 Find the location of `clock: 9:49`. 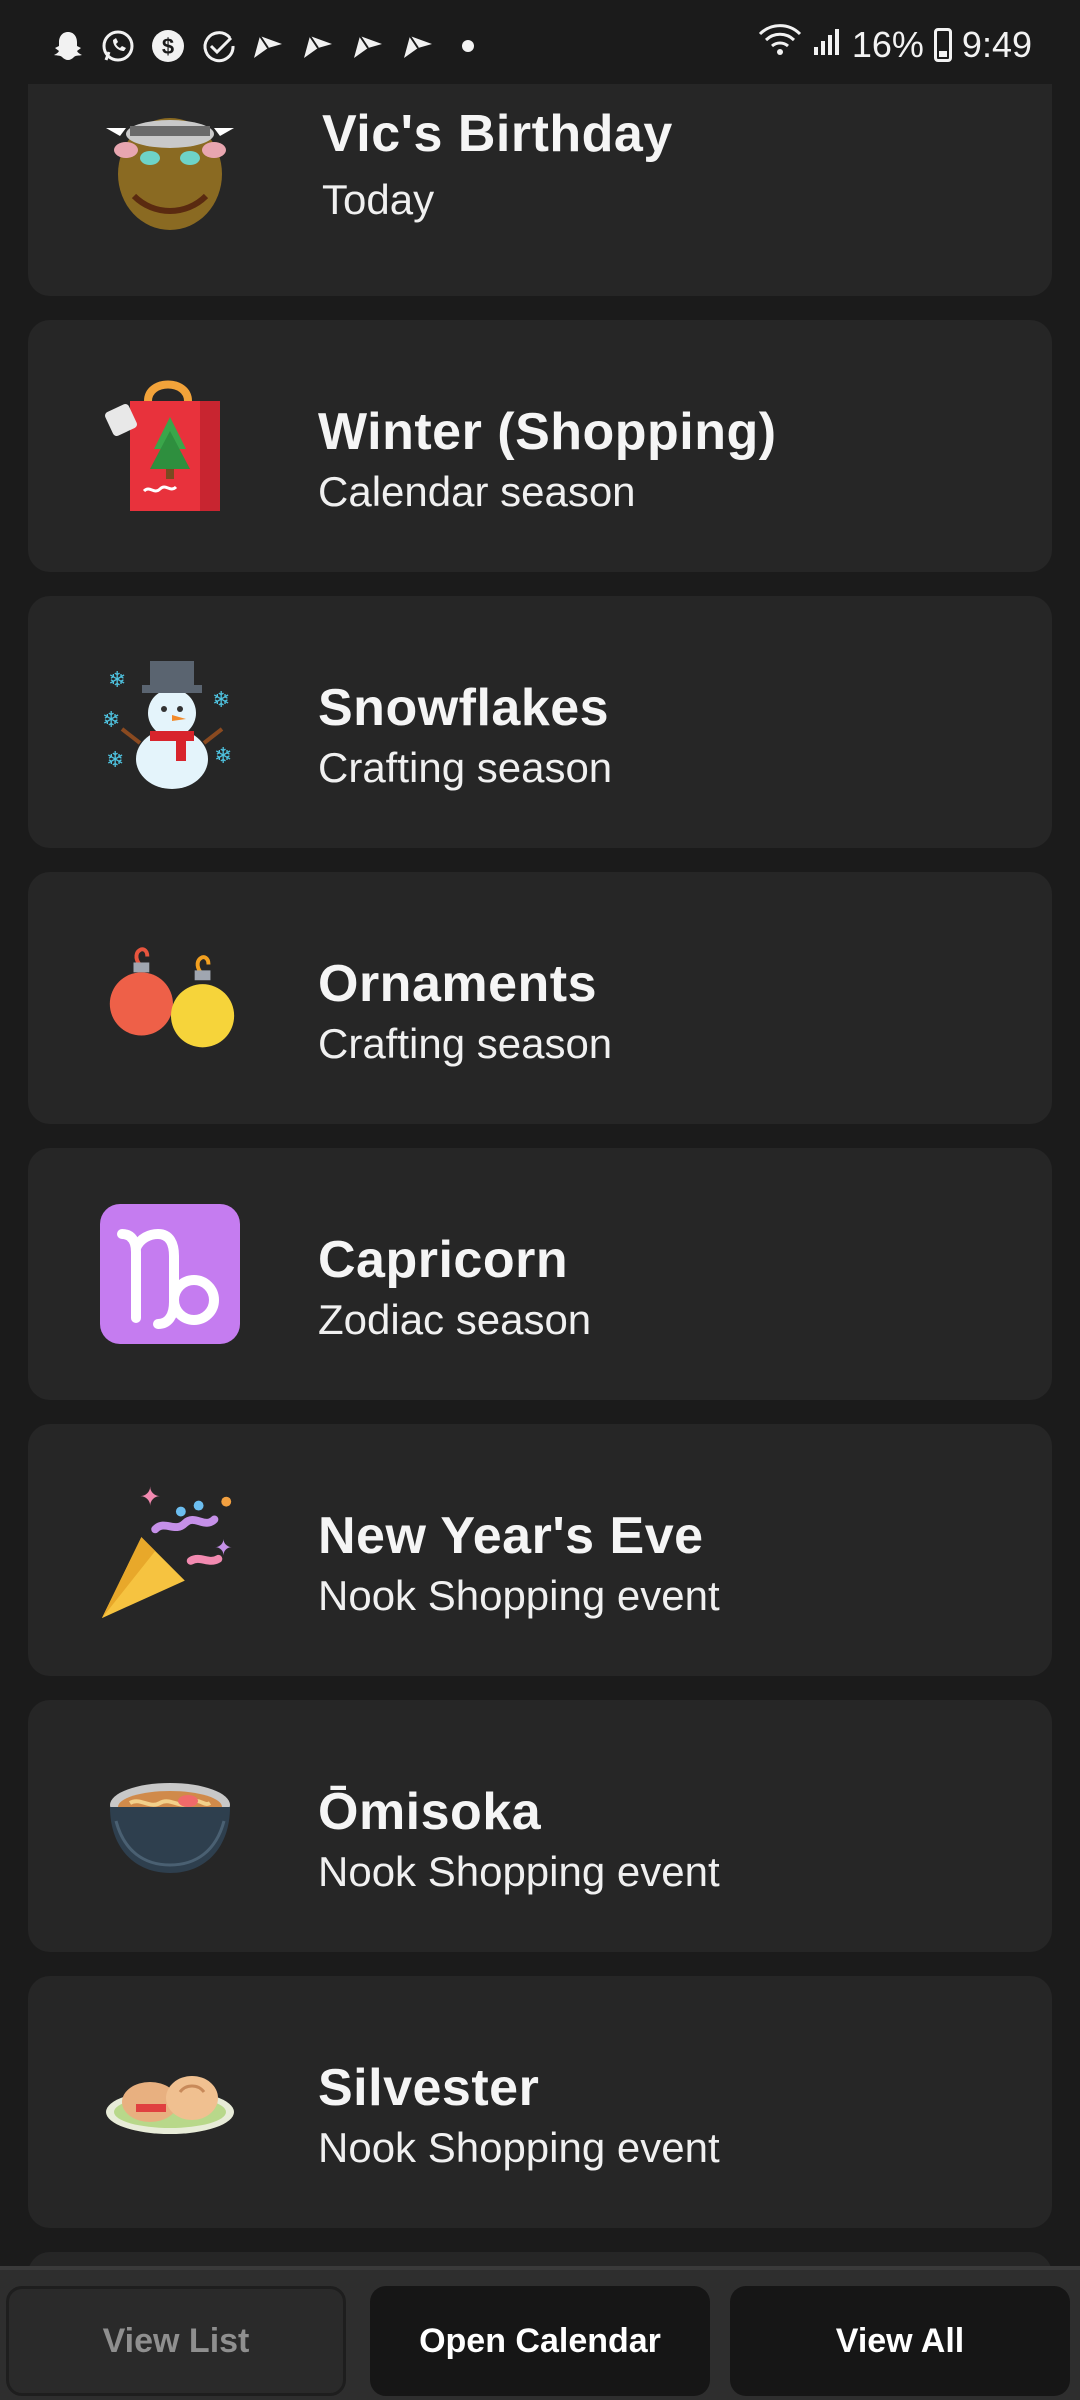

clock: 9:49 is located at coordinates (996, 44).